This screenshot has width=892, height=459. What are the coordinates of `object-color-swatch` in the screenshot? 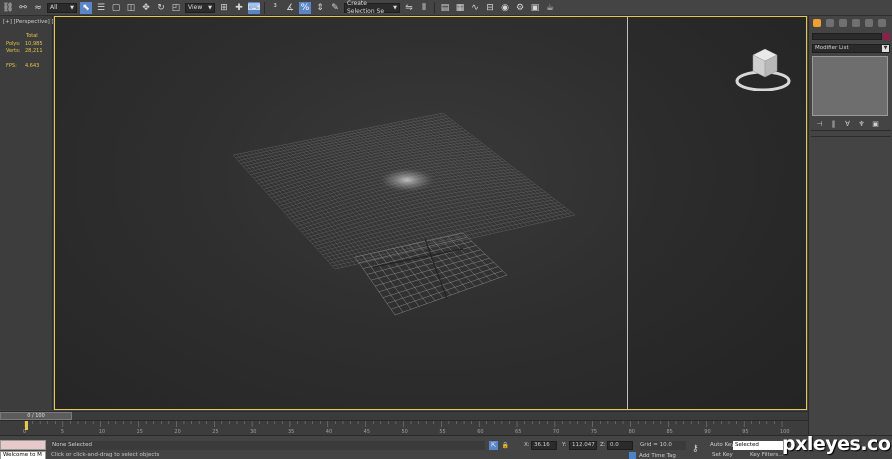 It's located at (886, 36).